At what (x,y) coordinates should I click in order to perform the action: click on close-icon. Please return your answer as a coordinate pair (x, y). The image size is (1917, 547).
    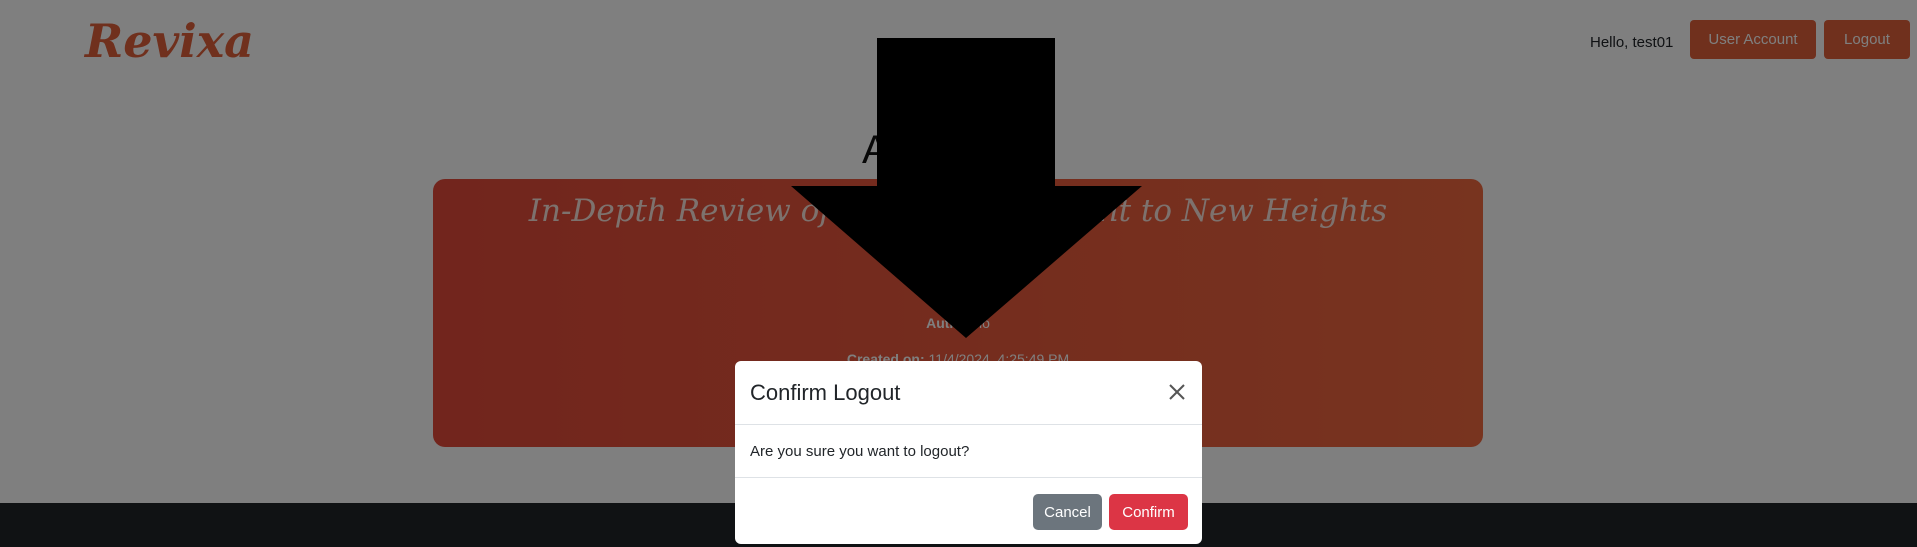
    Looking at the image, I should click on (1177, 392).